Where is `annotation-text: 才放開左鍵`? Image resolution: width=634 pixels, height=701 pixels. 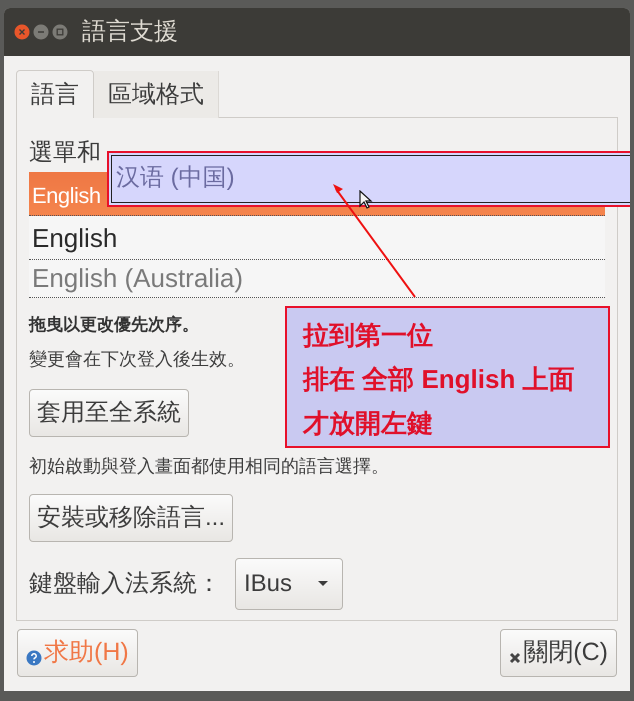
annotation-text: 才放開左鍵 is located at coordinates (368, 423).